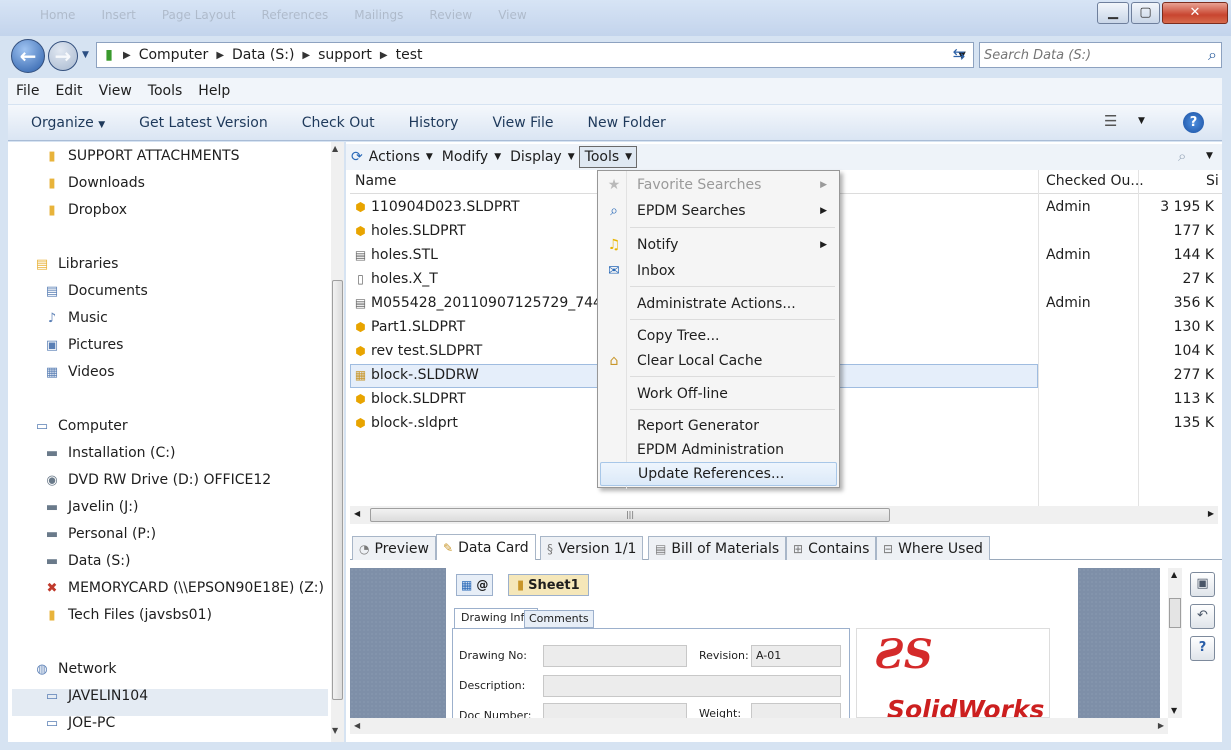 Image resolution: width=1231 pixels, height=750 pixels. Describe the element at coordinates (434, 123) in the screenshot. I see `history-button: History` at that location.